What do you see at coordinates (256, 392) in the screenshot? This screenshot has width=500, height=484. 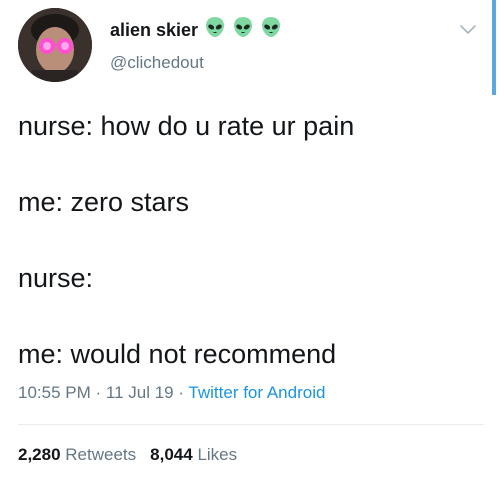 I see `tweet-source-link: Twitter for Android` at bounding box center [256, 392].